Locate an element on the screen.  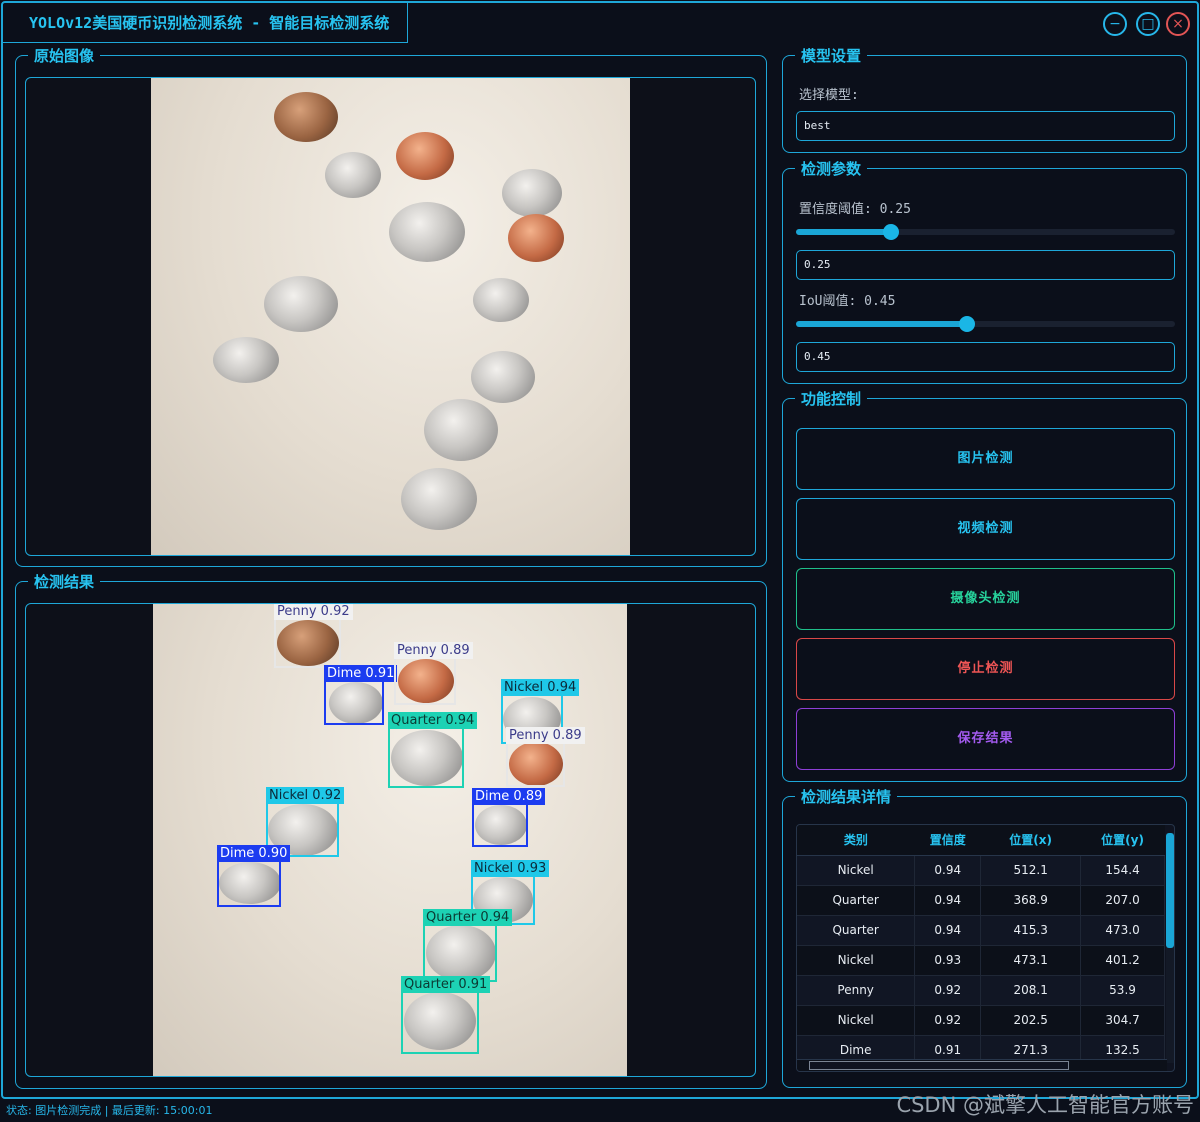
cell-confidence: 0.93 is located at coordinates (948, 960).